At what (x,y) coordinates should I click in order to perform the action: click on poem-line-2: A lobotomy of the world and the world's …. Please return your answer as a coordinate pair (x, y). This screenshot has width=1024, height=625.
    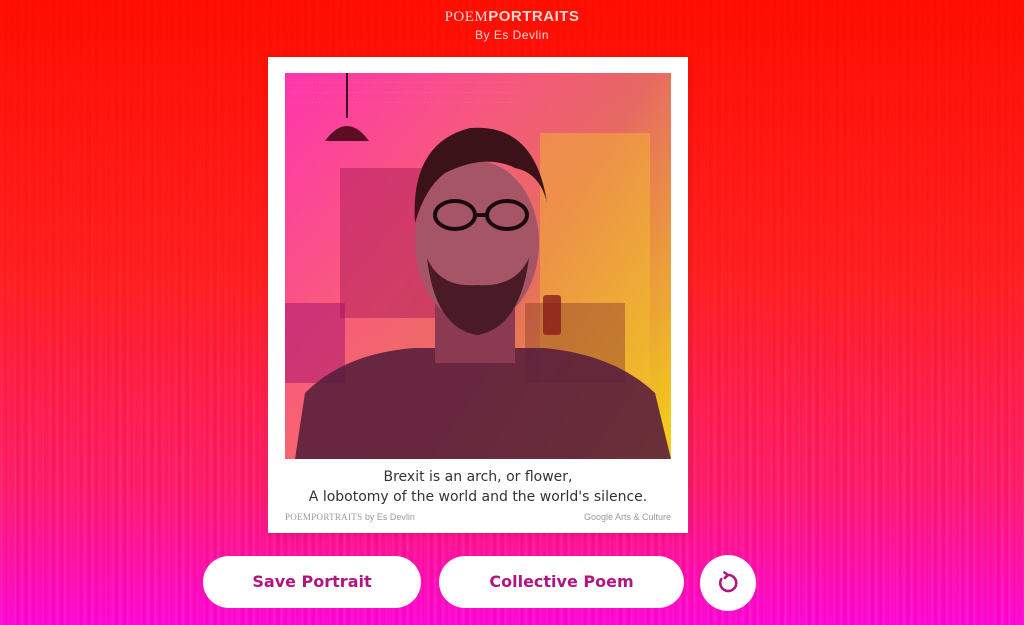
    Looking at the image, I should click on (478, 497).